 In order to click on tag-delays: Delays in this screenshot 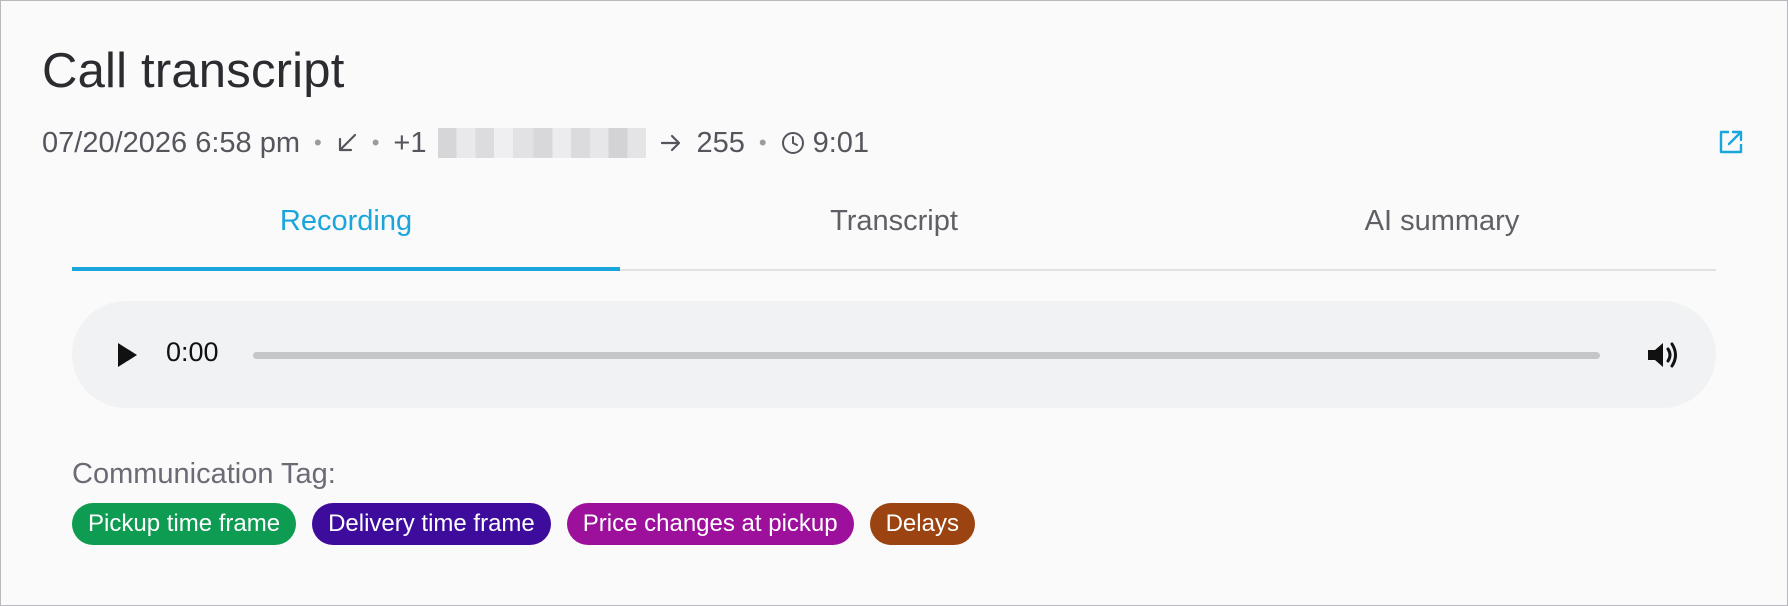, I will do `click(922, 524)`.